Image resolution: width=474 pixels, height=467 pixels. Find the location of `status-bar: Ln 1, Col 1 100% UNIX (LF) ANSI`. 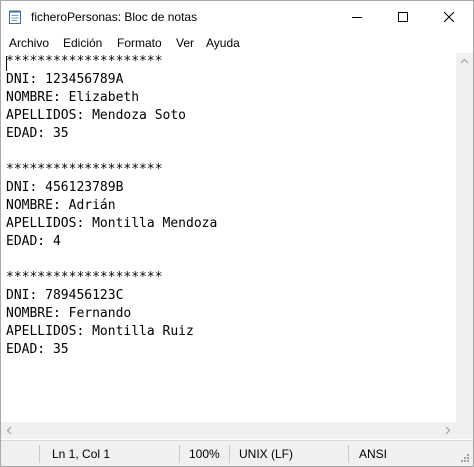

status-bar: Ln 1, Col 1 100% UNIX (LF) ANSI is located at coordinates (237, 453).